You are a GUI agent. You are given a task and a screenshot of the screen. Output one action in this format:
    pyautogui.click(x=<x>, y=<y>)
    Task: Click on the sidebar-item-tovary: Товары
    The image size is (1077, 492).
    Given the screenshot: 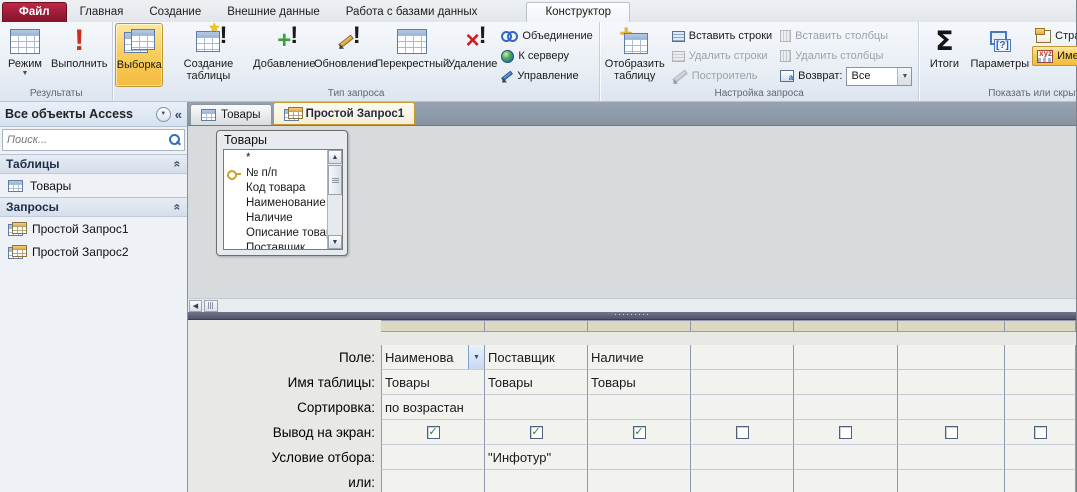 What is the action you would take?
    pyautogui.click(x=93, y=185)
    